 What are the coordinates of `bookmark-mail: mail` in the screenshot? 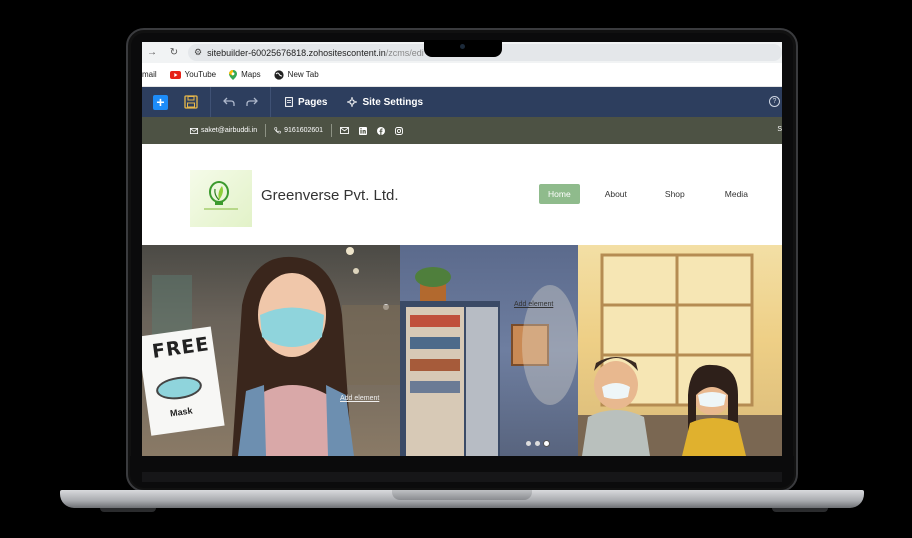 It's located at (149, 74).